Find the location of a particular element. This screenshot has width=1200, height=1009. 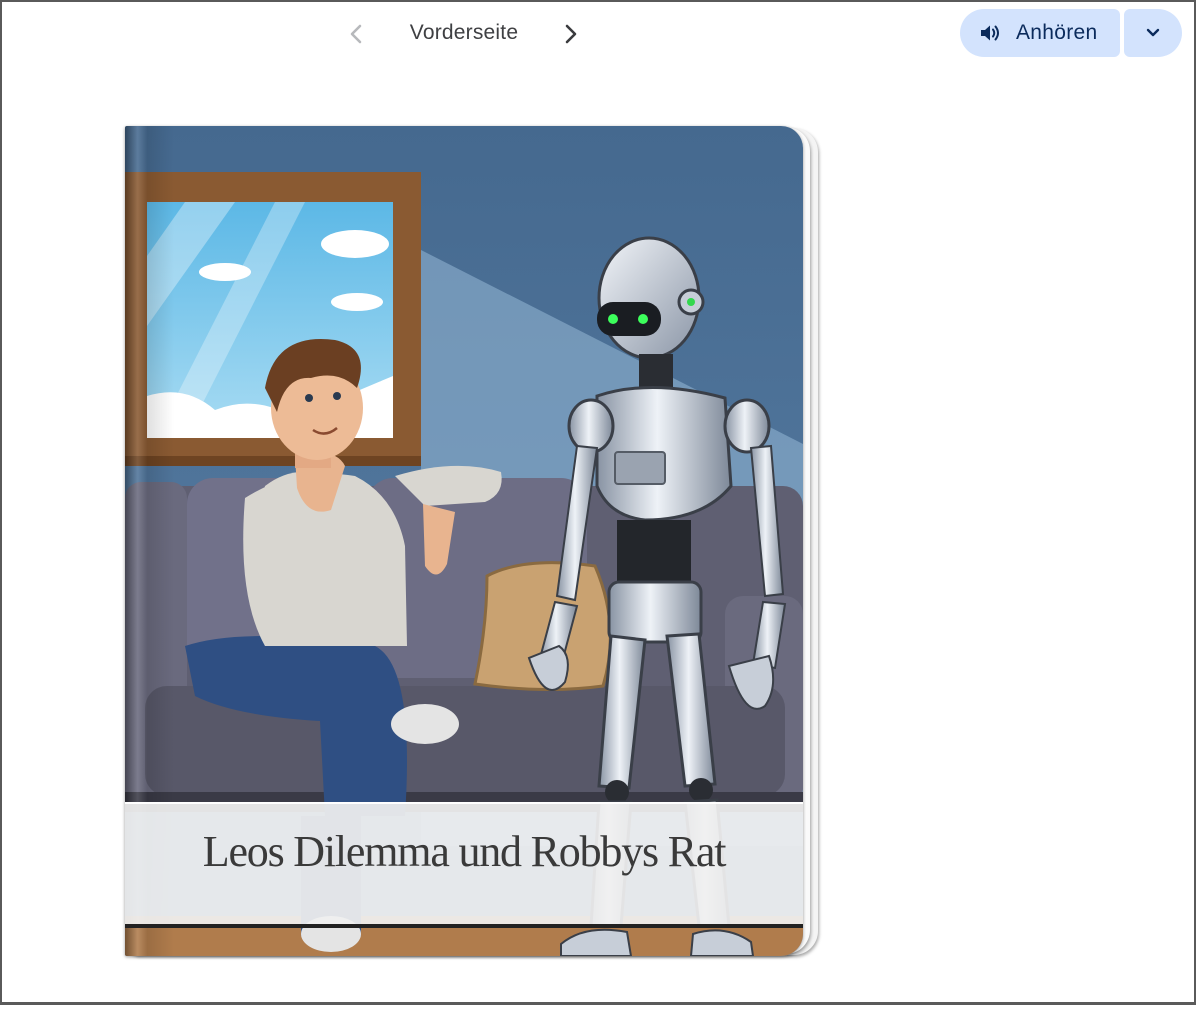

chevron-left-icon is located at coordinates (356, 34).